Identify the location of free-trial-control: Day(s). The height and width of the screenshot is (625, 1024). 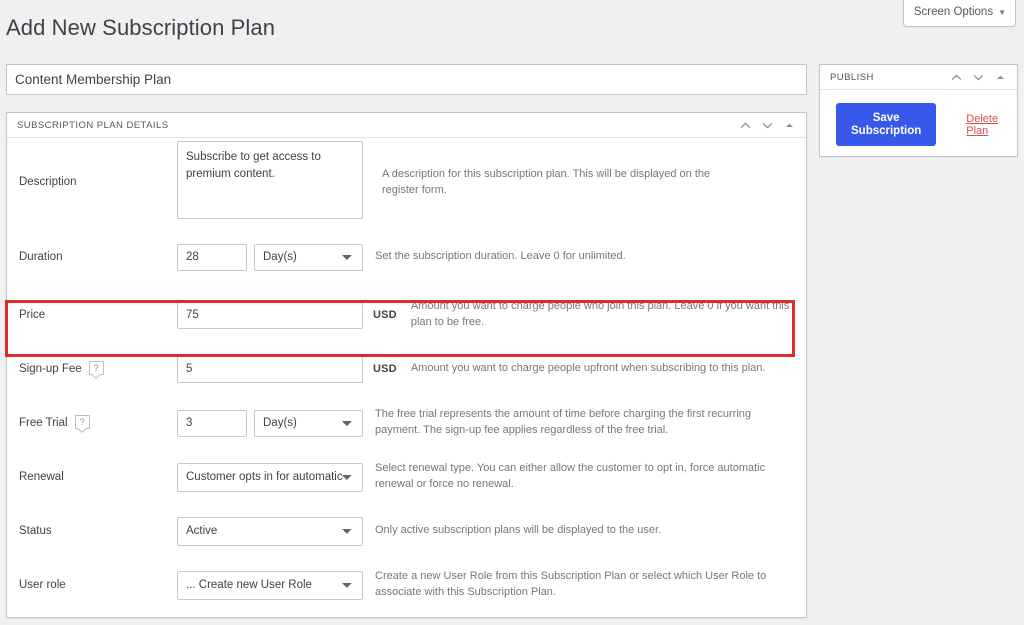
(270, 423).